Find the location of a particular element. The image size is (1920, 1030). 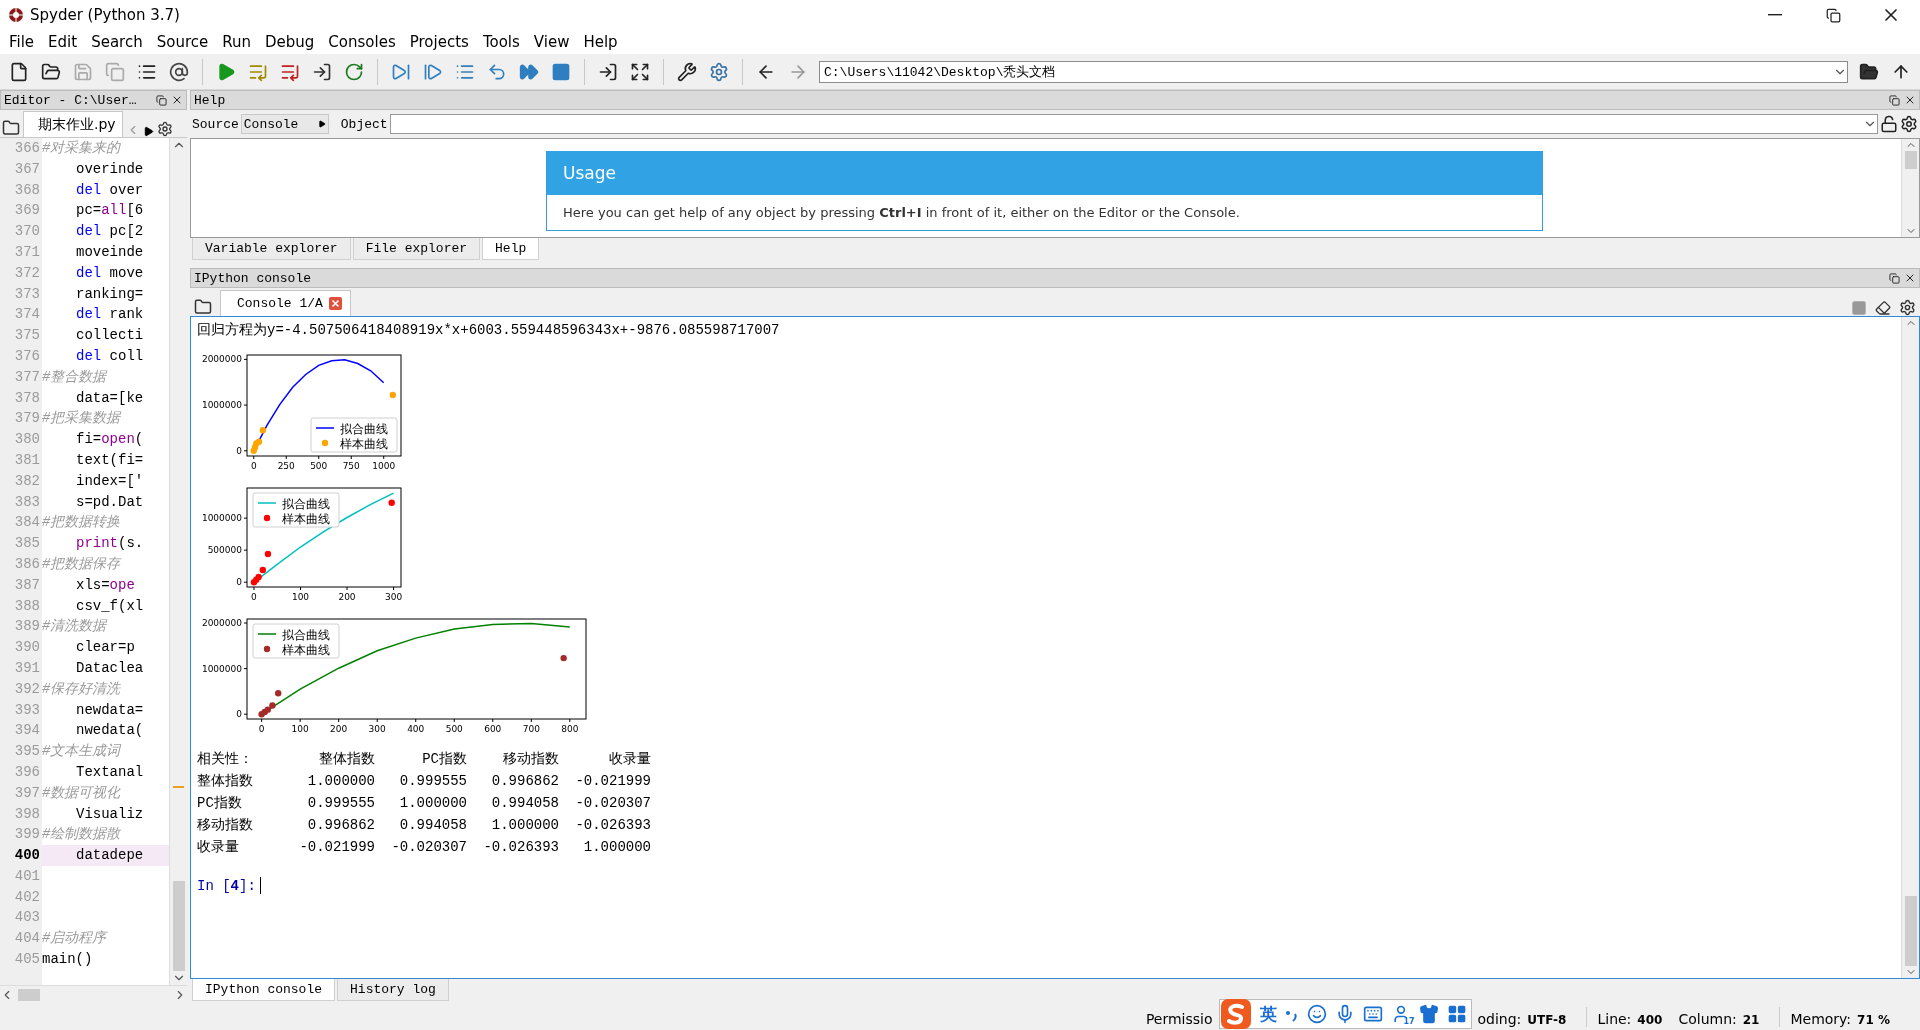

table-header: PC指数 is located at coordinates (444, 759).